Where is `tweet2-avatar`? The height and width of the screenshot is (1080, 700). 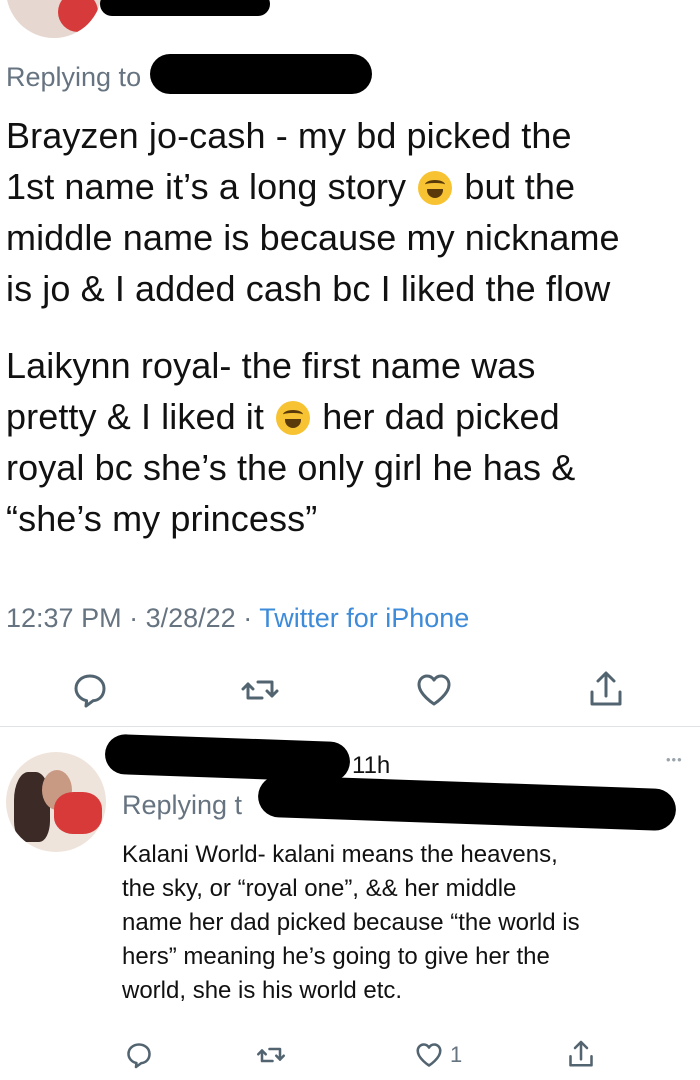
tweet2-avatar is located at coordinates (56, 802).